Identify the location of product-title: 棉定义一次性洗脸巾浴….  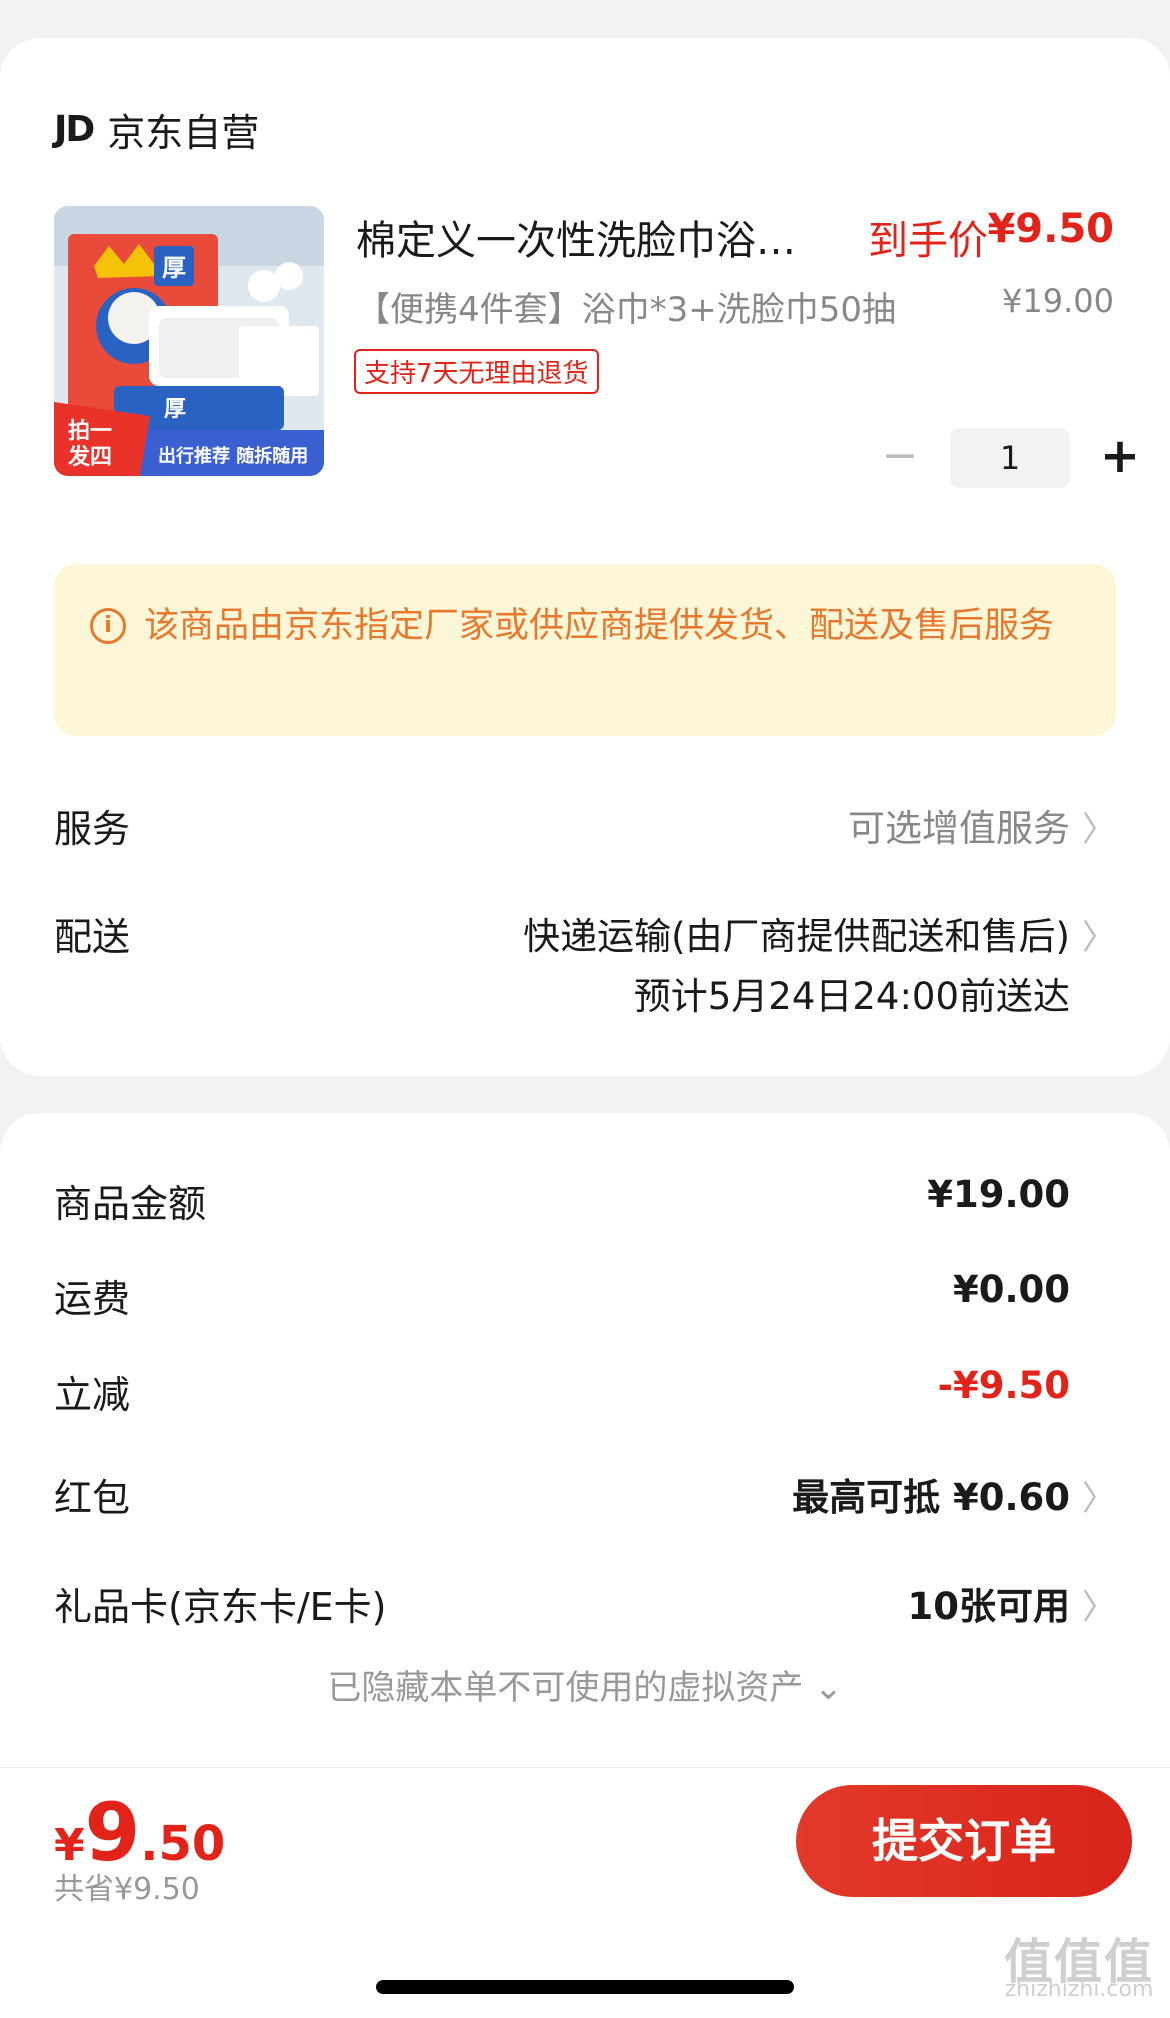
(576, 237).